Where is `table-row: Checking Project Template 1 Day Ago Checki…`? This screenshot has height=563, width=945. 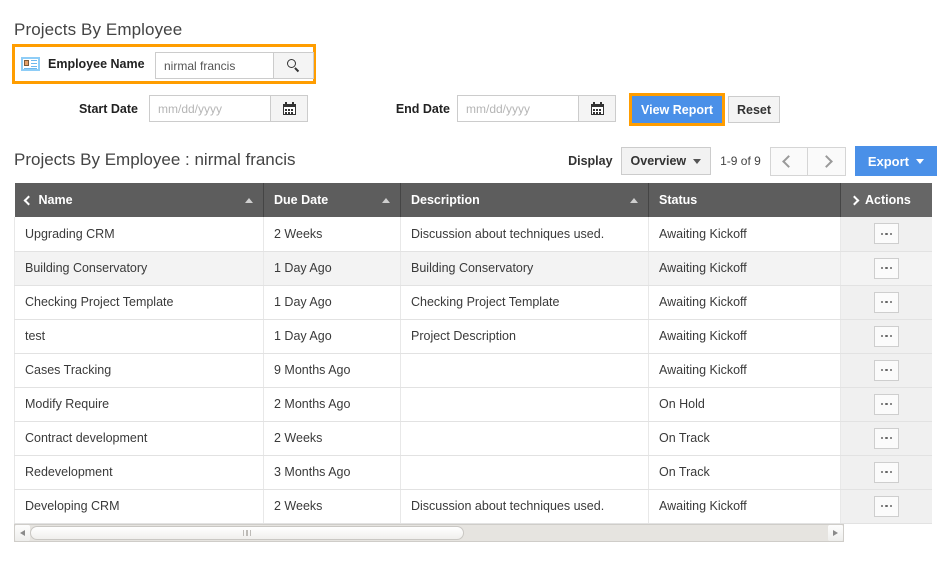 table-row: Checking Project Template 1 Day Ago Checki… is located at coordinates (473, 302).